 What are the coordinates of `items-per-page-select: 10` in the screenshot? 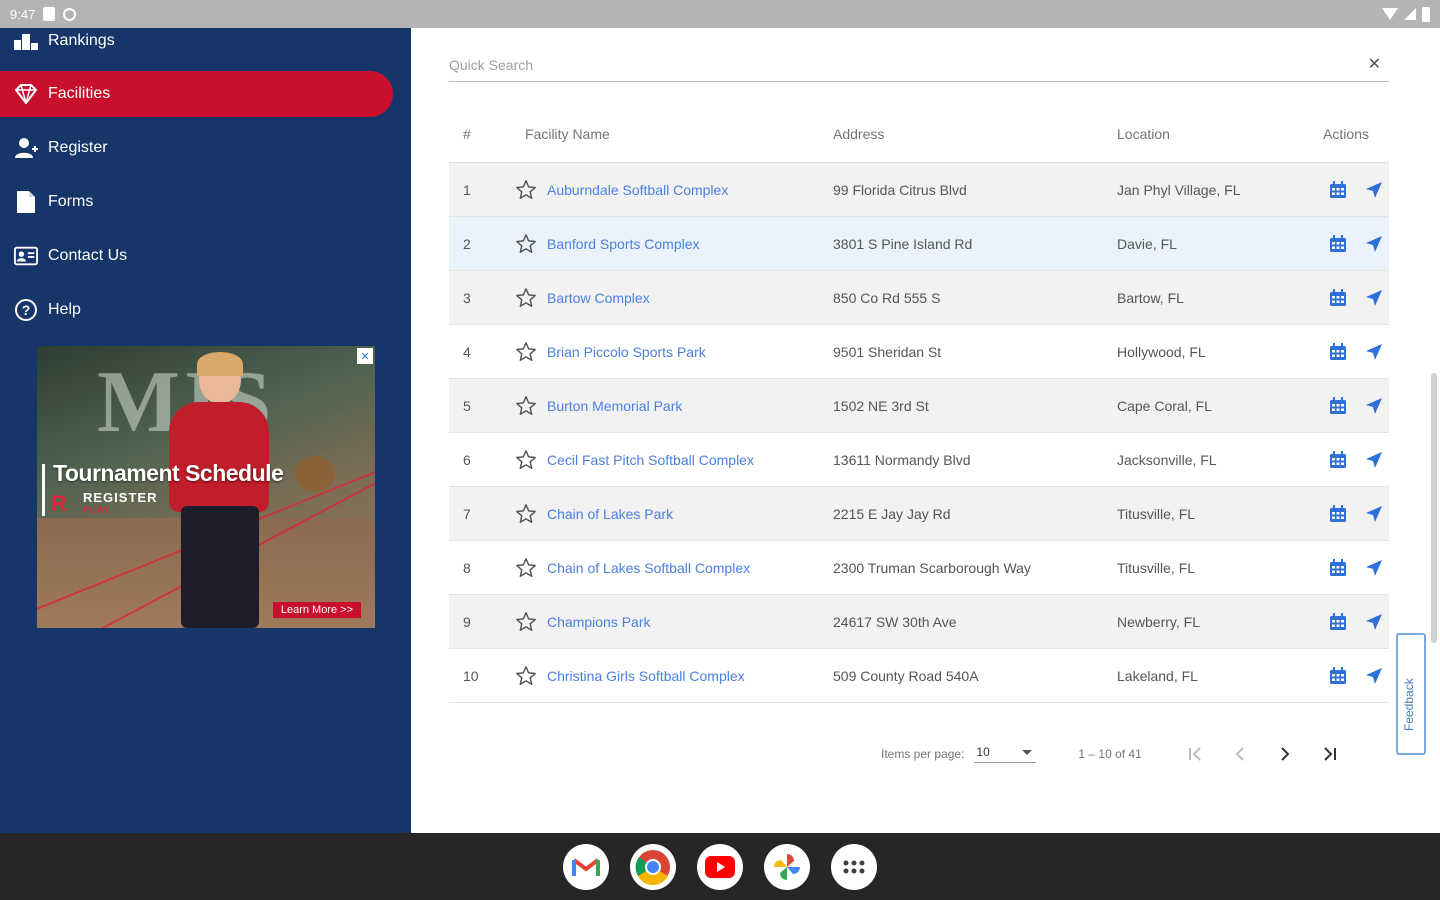 It's located at (1005, 754).